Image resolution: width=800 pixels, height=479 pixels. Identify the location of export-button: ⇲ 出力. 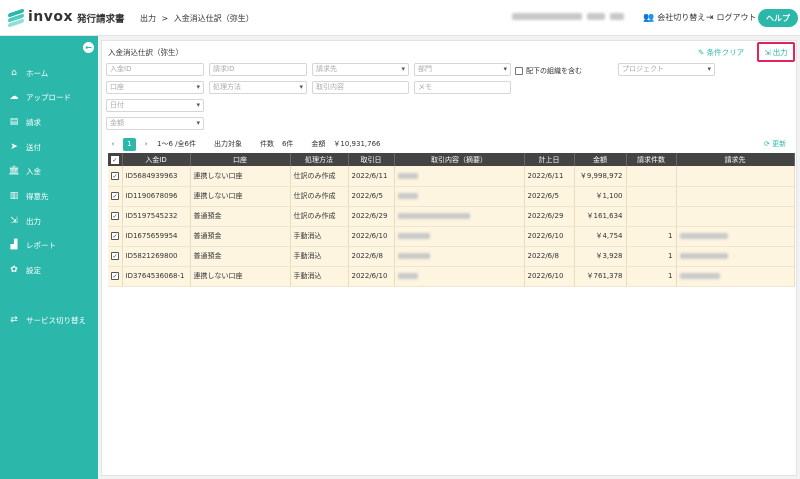
(776, 52).